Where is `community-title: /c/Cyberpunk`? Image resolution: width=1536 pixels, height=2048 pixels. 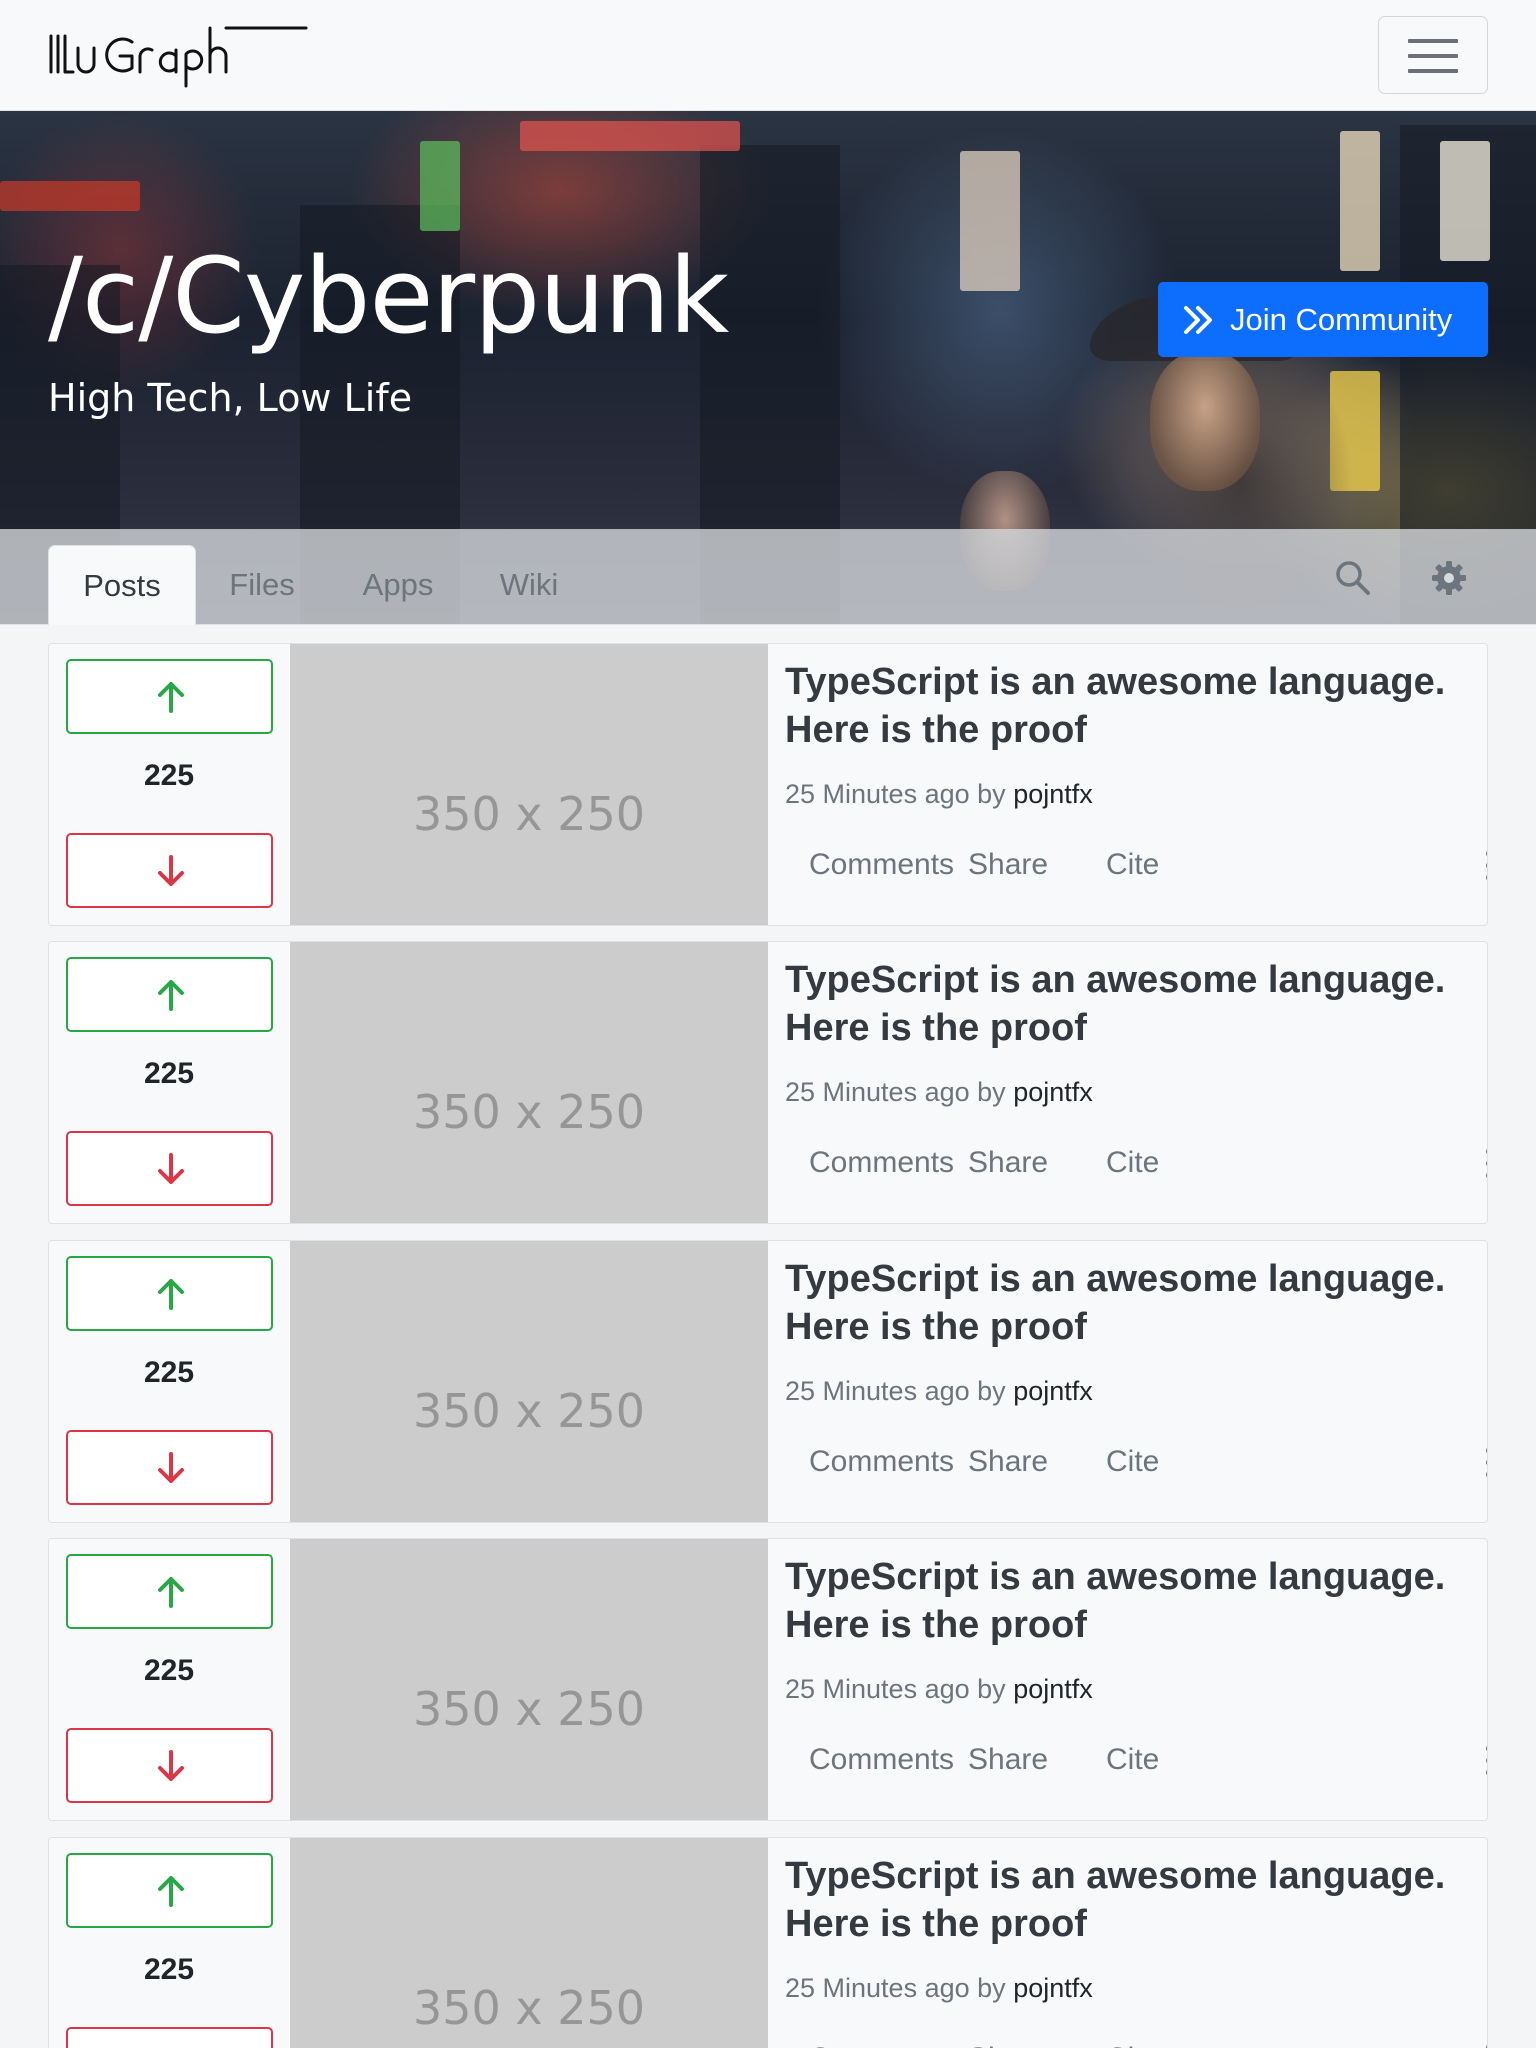
community-title: /c/Cyberpunk is located at coordinates (388, 296).